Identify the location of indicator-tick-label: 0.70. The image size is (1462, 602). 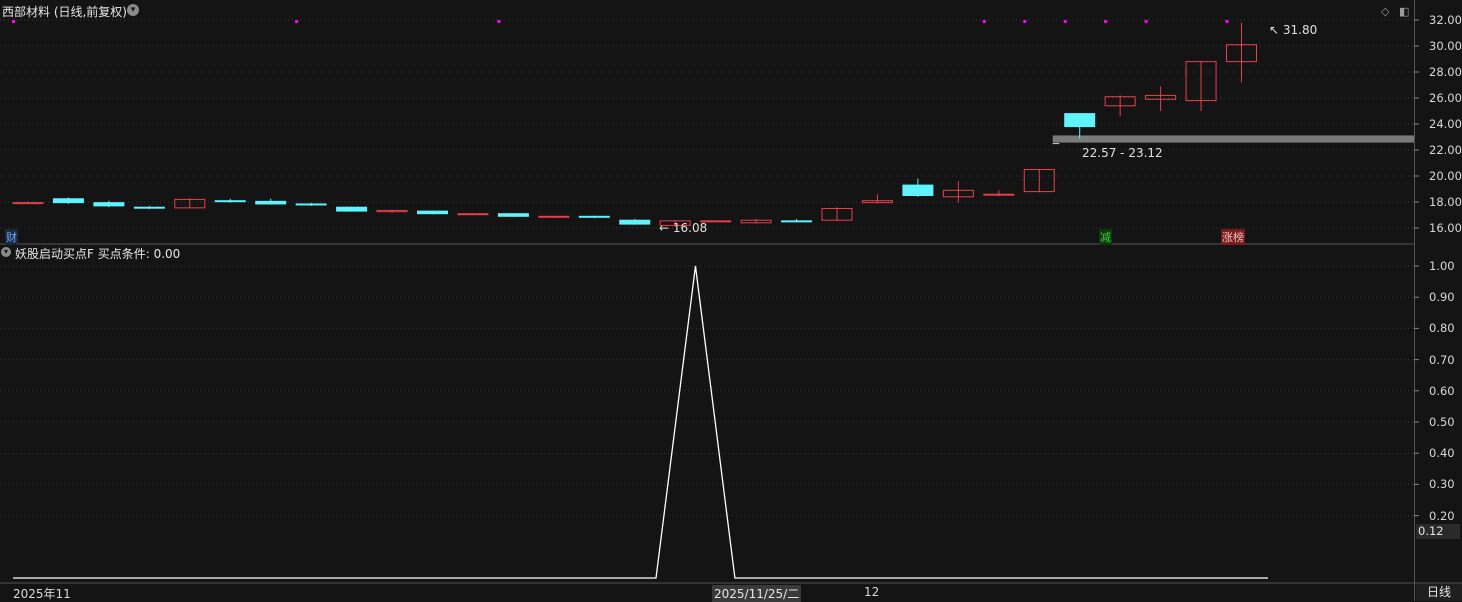
(1442, 359).